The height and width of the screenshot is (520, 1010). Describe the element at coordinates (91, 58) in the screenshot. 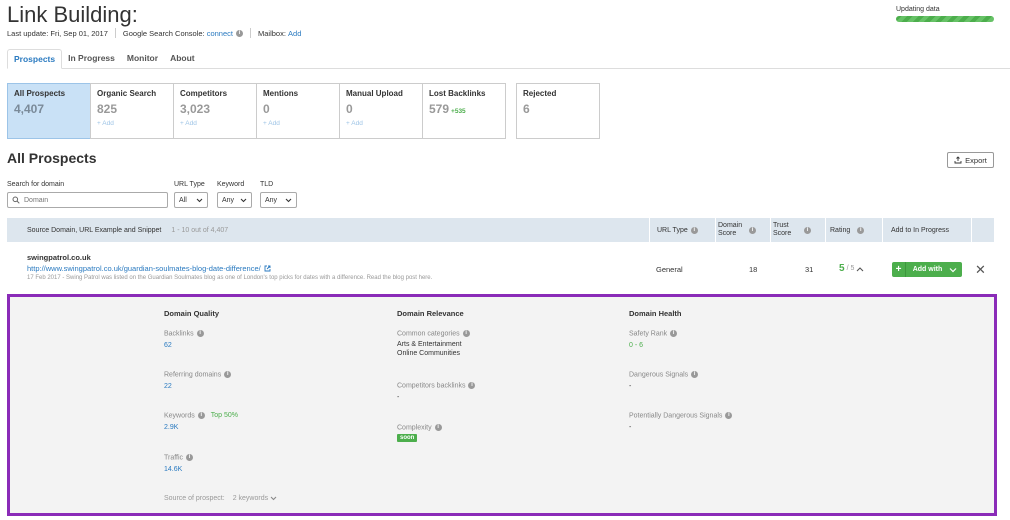

I see `tab-in-progress: In Progress` at that location.